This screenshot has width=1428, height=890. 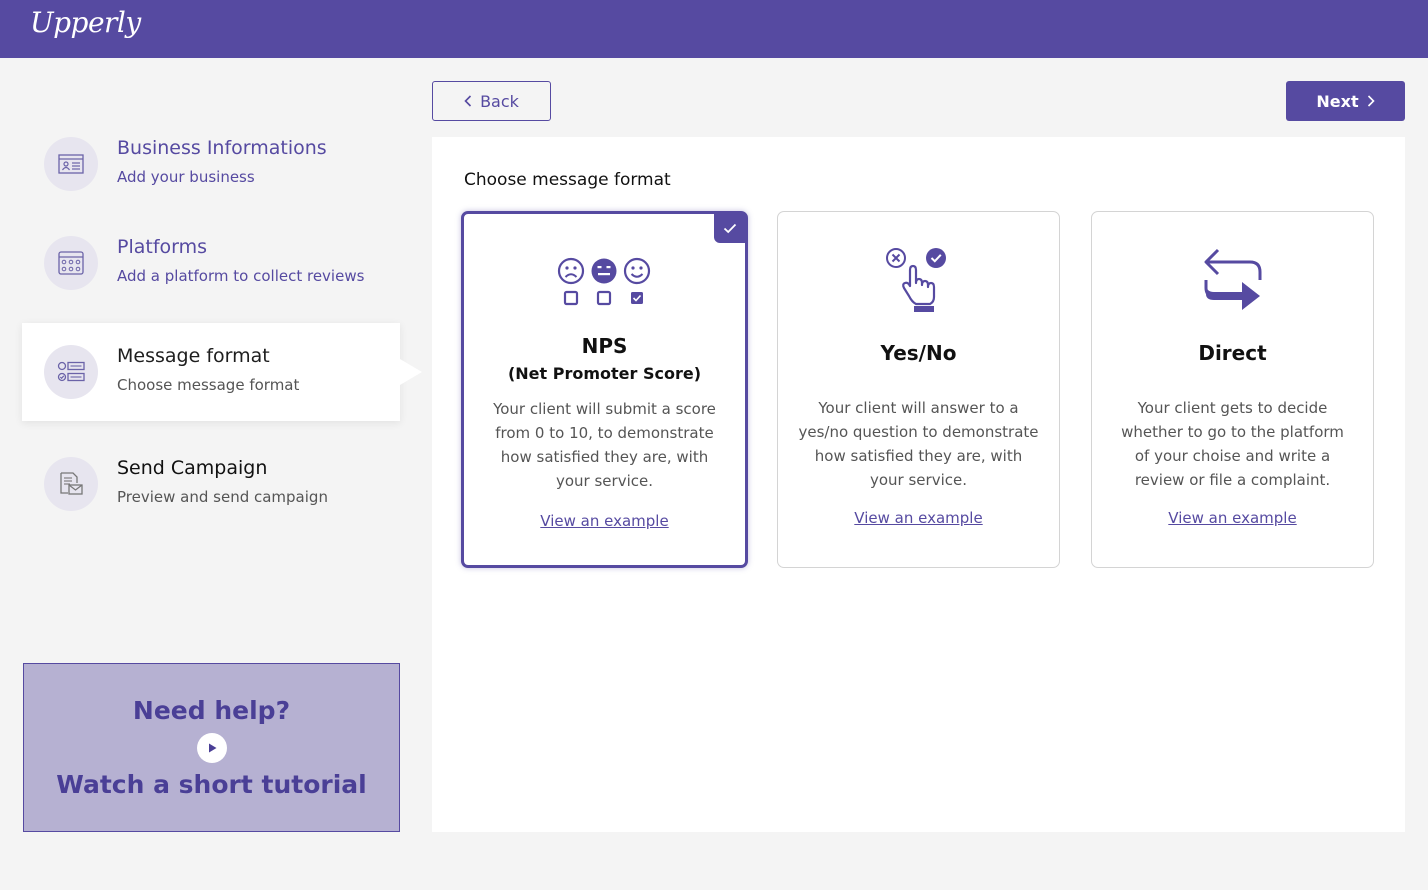 What do you see at coordinates (604, 282) in the screenshot?
I see `smiley-rating-icon` at bounding box center [604, 282].